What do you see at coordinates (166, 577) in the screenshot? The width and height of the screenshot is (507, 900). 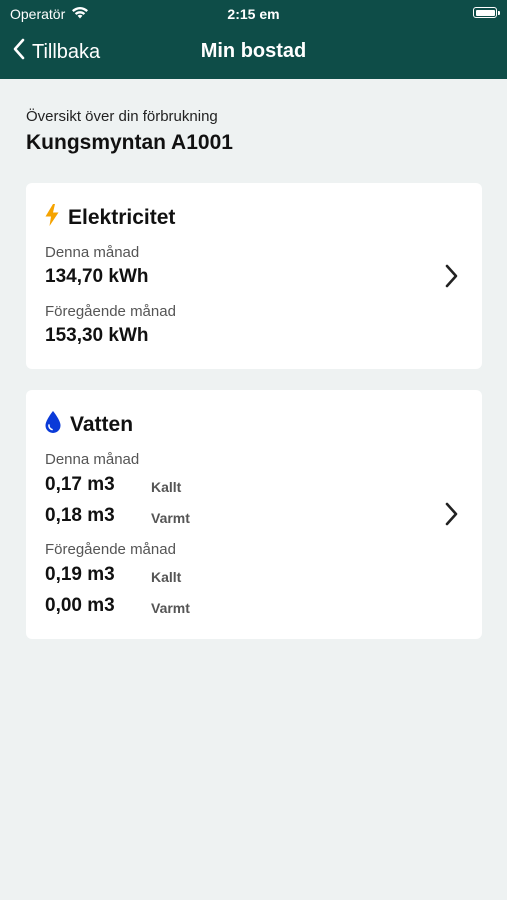 I see `water-previous-cold-tag: Kallt` at bounding box center [166, 577].